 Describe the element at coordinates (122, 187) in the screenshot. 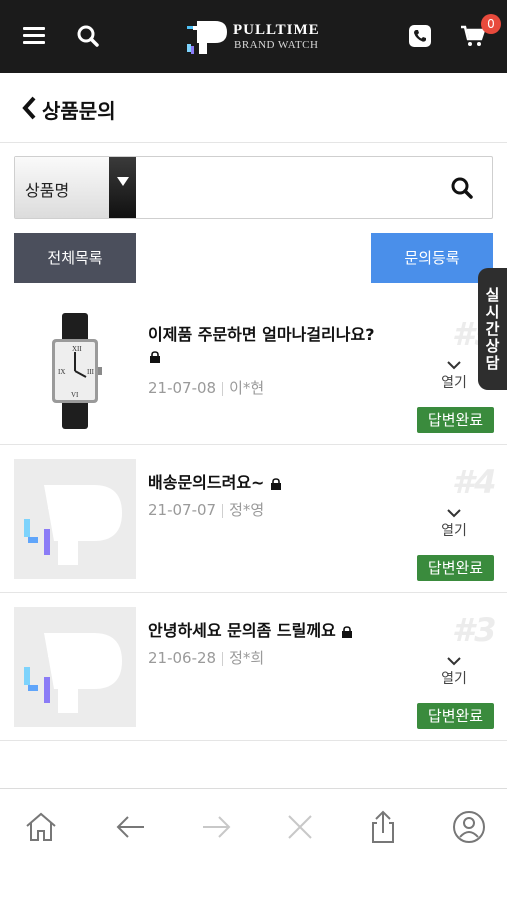

I see `select-dropdown-button` at that location.